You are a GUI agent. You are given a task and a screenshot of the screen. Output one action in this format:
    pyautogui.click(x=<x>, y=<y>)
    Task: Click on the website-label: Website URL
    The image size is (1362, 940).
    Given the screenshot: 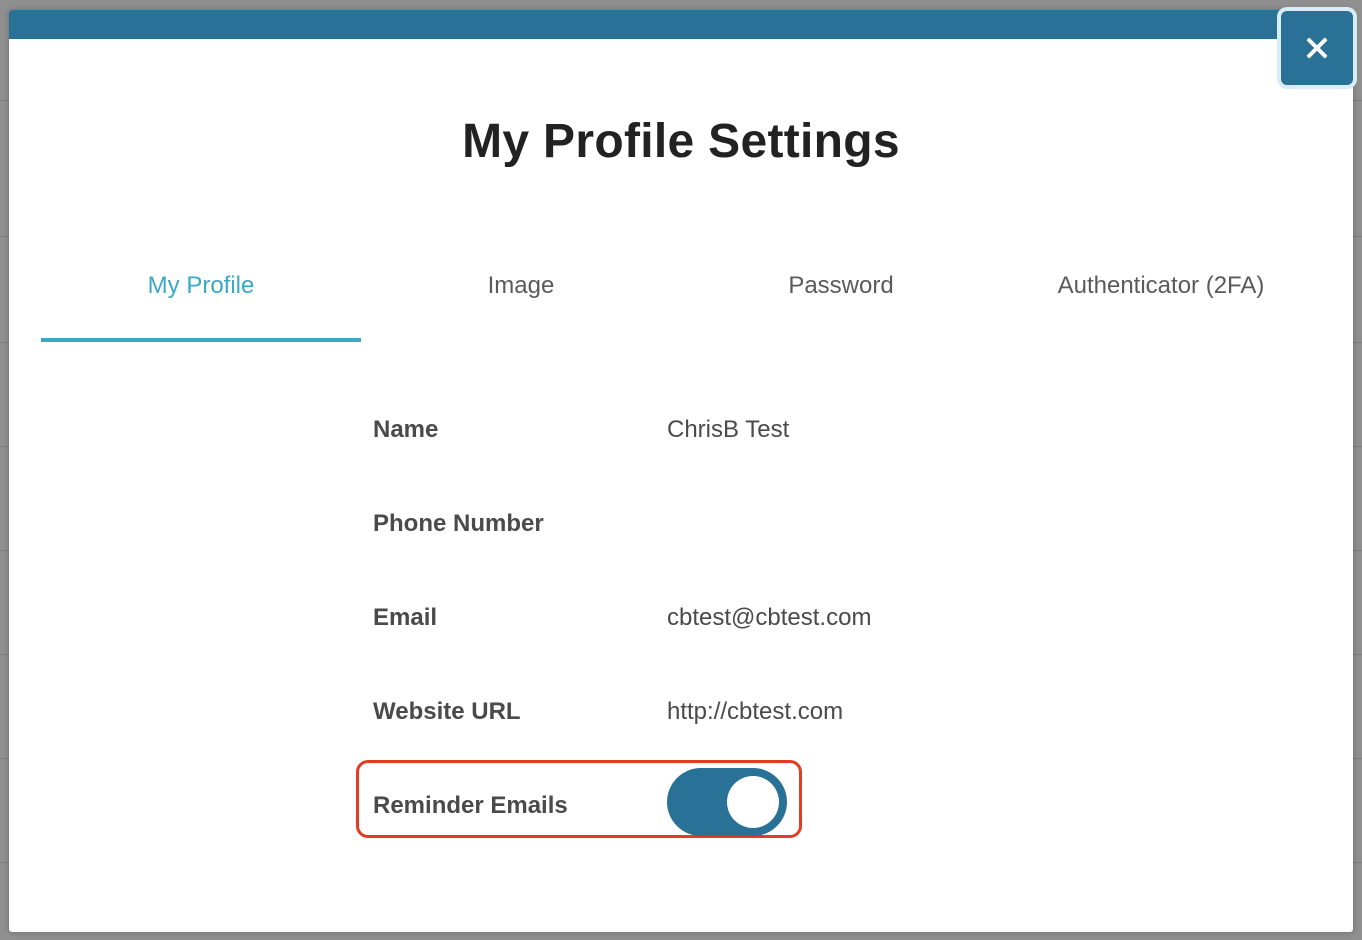 What is the action you would take?
    pyautogui.click(x=447, y=711)
    